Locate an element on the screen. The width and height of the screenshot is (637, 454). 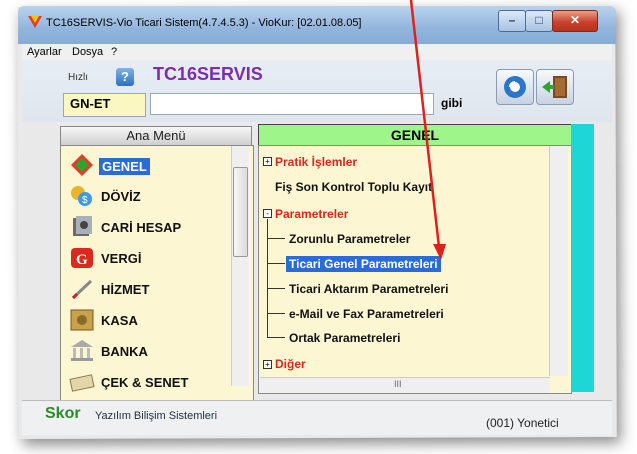
menu-help: ? is located at coordinates (114, 52).